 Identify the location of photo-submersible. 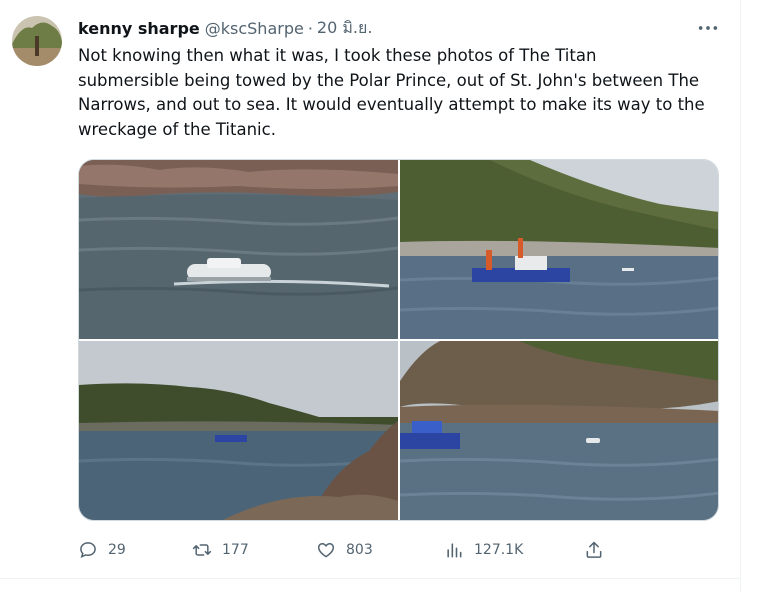
(238, 249).